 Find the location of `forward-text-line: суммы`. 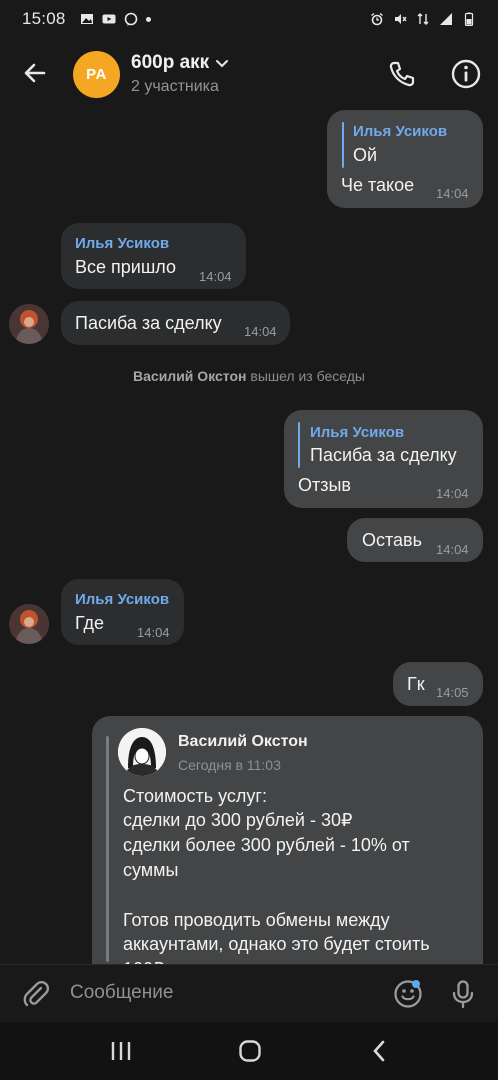

forward-text-line: суммы is located at coordinates (151, 870).